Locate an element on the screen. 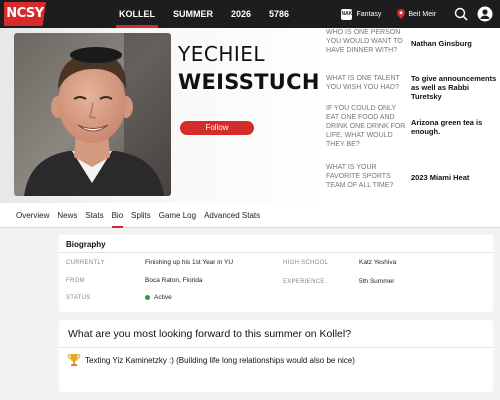 The width and height of the screenshot is (500, 400). currently-value: Finishing up his 1st Year in YU is located at coordinates (189, 262).